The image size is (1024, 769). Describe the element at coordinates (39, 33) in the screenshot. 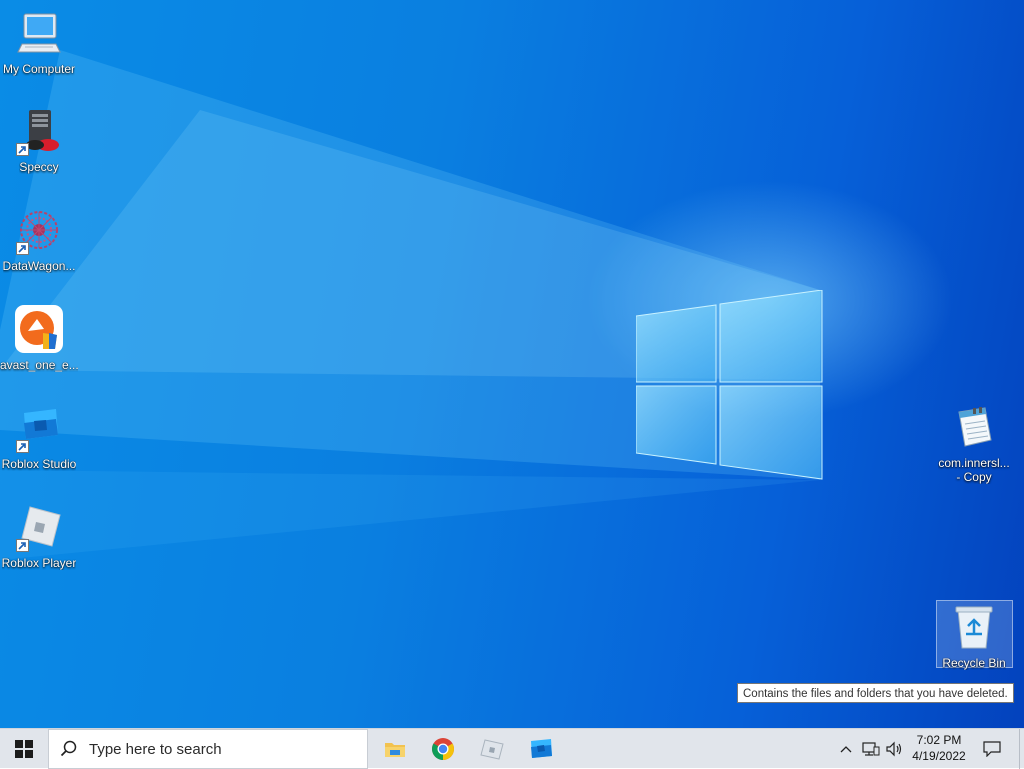

I see `computer-icon` at that location.